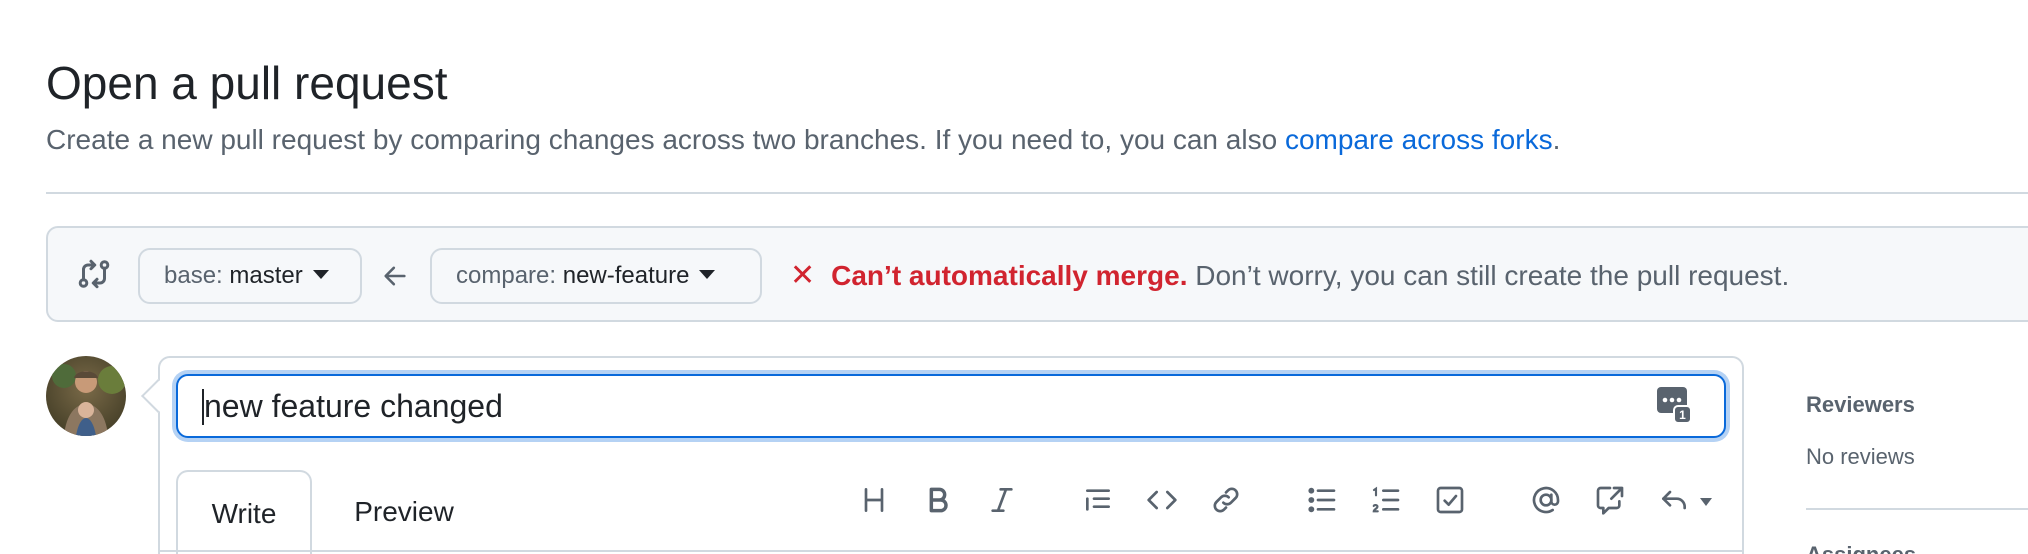 The image size is (2028, 554). What do you see at coordinates (353, 406) in the screenshot?
I see `pr-title-value: new feature changed` at bounding box center [353, 406].